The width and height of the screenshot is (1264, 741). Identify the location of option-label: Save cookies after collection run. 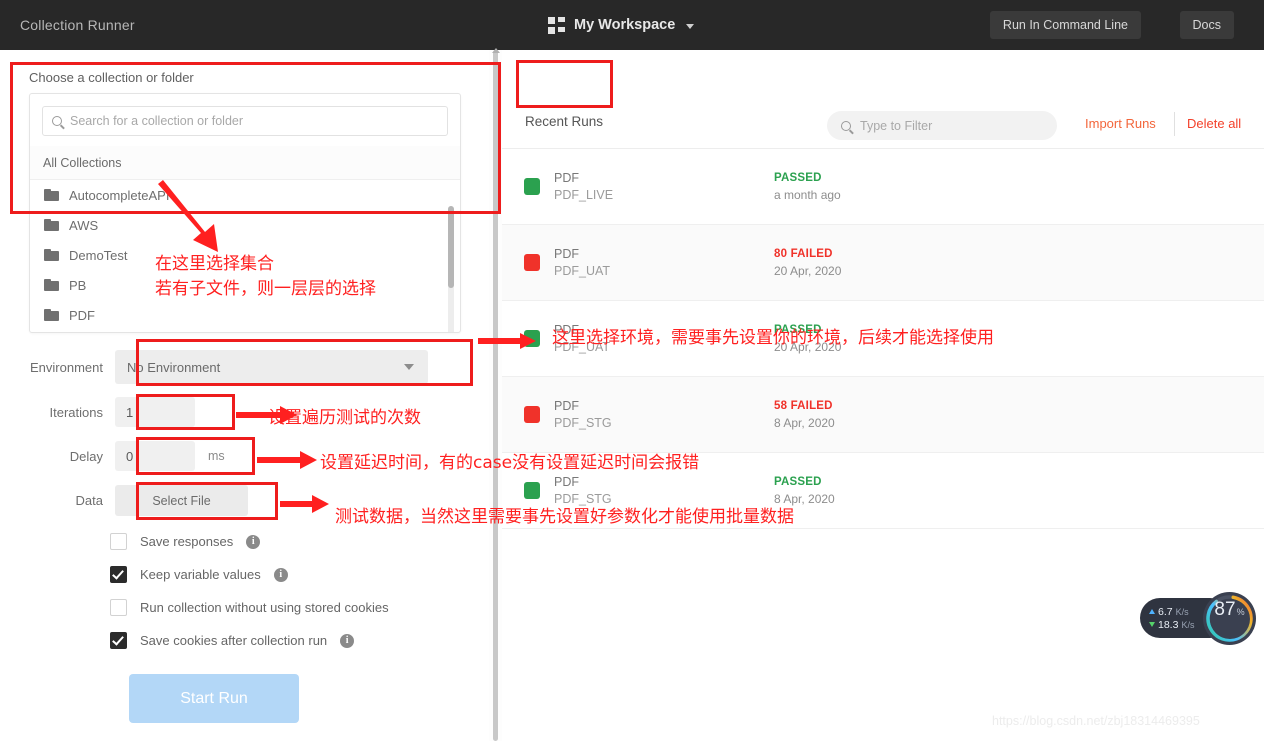
(234, 640).